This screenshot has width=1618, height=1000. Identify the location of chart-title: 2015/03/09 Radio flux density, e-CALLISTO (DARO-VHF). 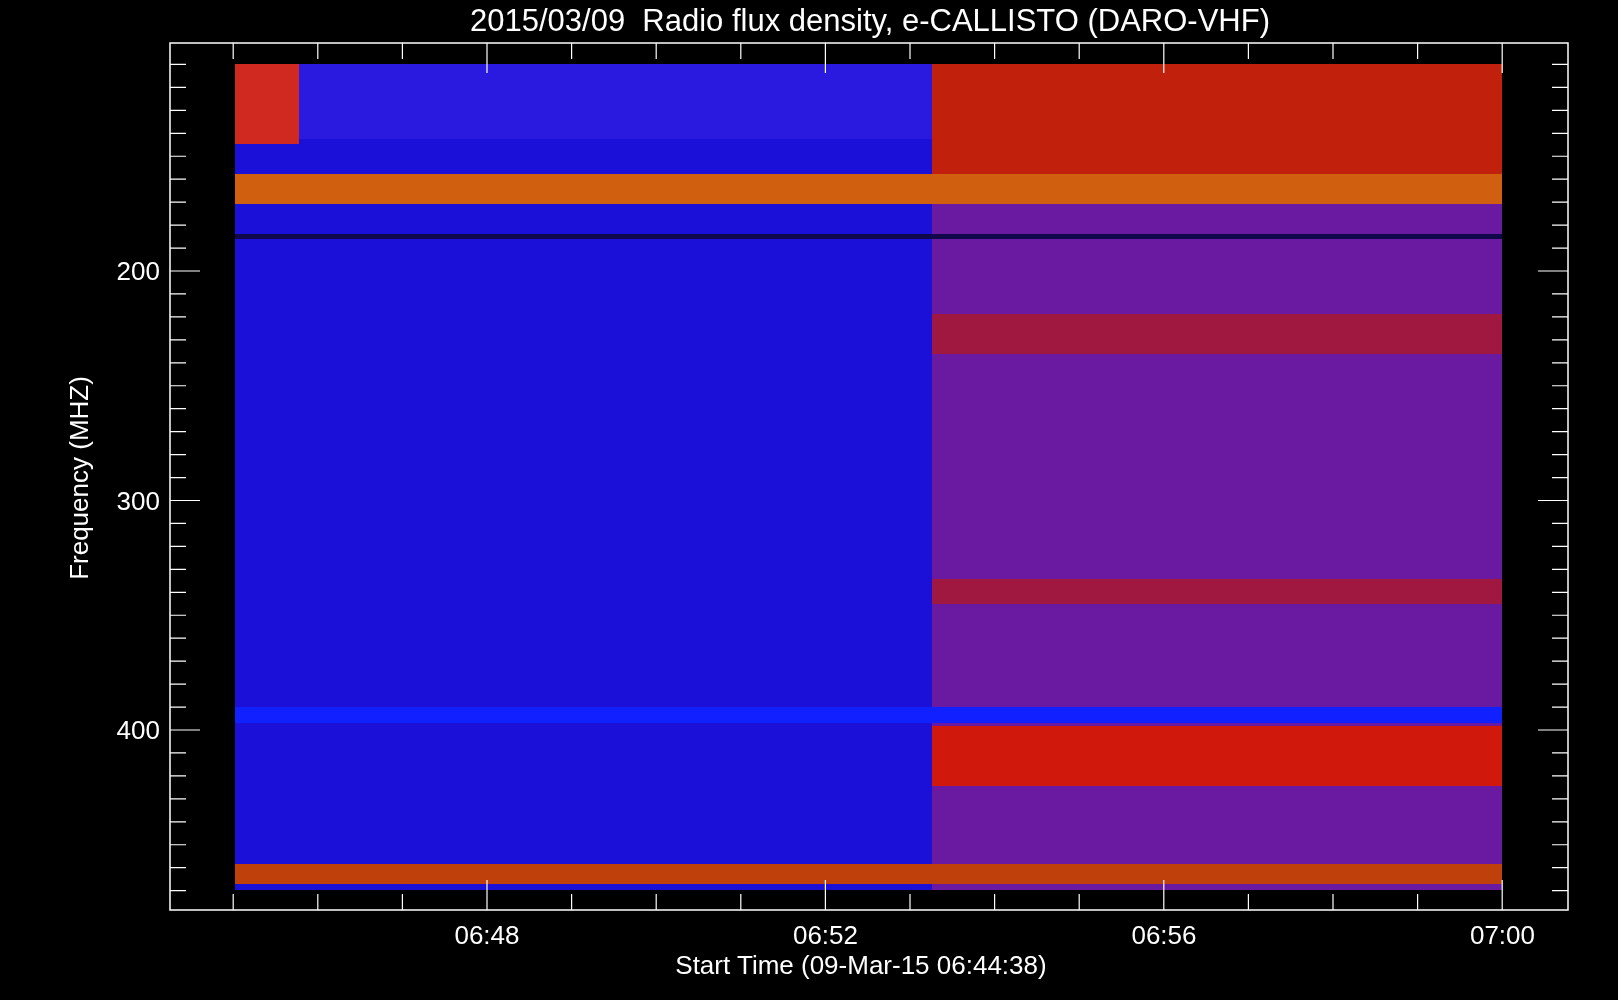
(870, 20).